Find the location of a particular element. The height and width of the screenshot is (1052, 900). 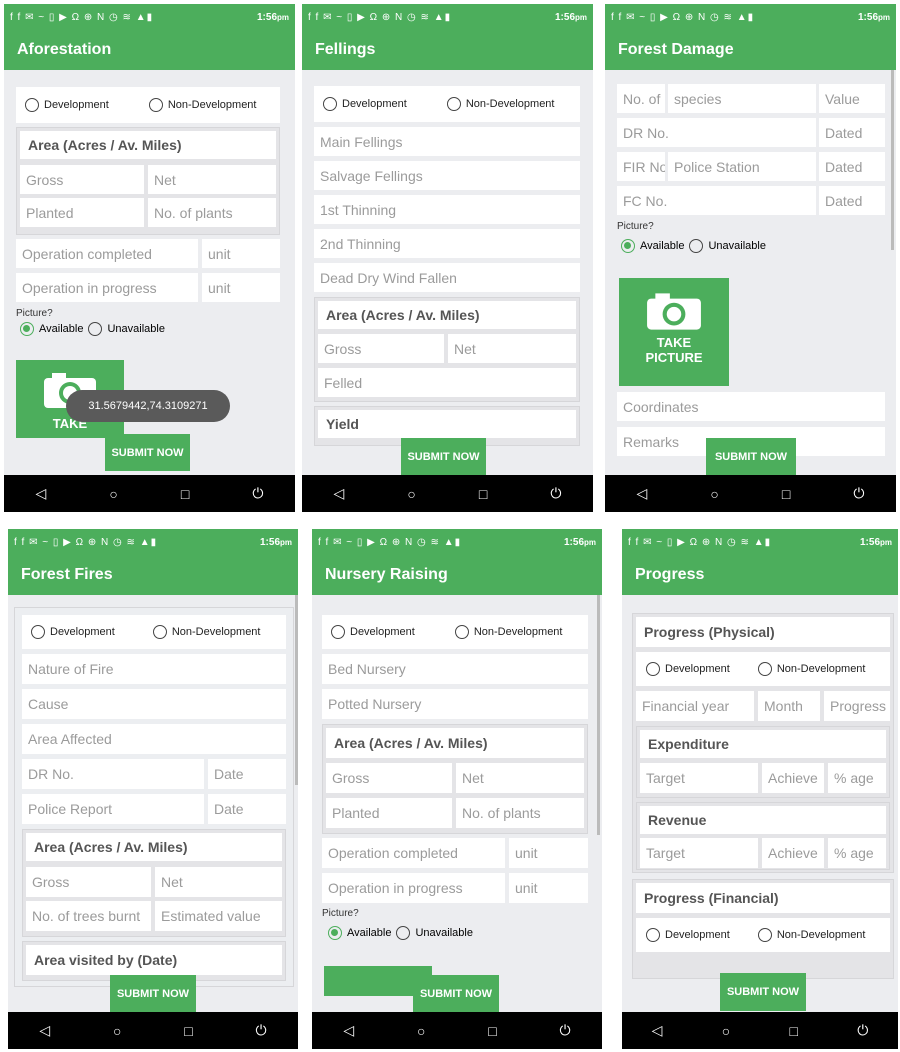

no-of-field: No. of is located at coordinates (641, 98).